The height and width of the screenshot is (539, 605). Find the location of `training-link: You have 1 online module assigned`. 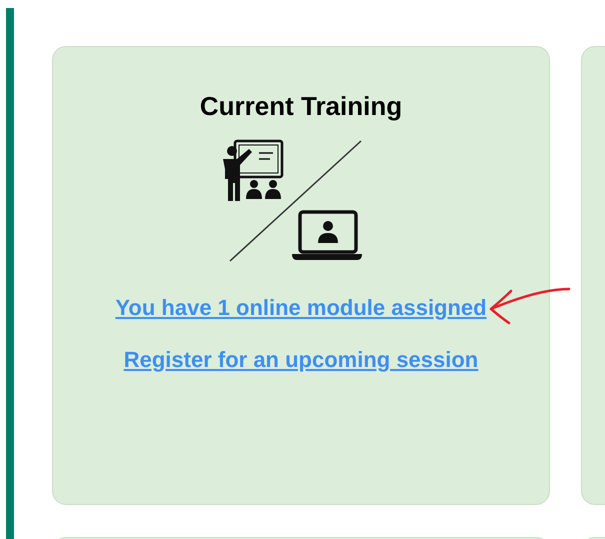

training-link: You have 1 online module assigned is located at coordinates (301, 308).